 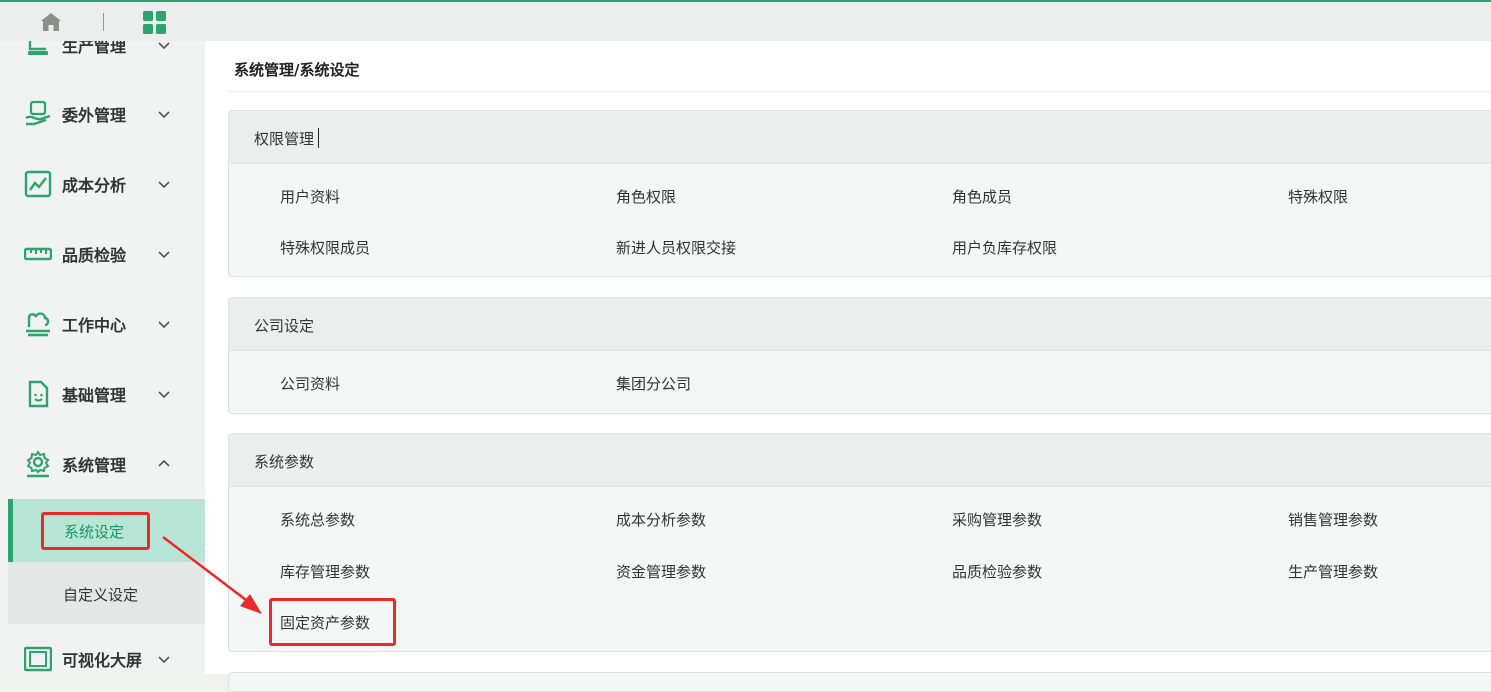 What do you see at coordinates (1333, 519) in the screenshot?
I see `link-sales-params: 销售管理参数` at bounding box center [1333, 519].